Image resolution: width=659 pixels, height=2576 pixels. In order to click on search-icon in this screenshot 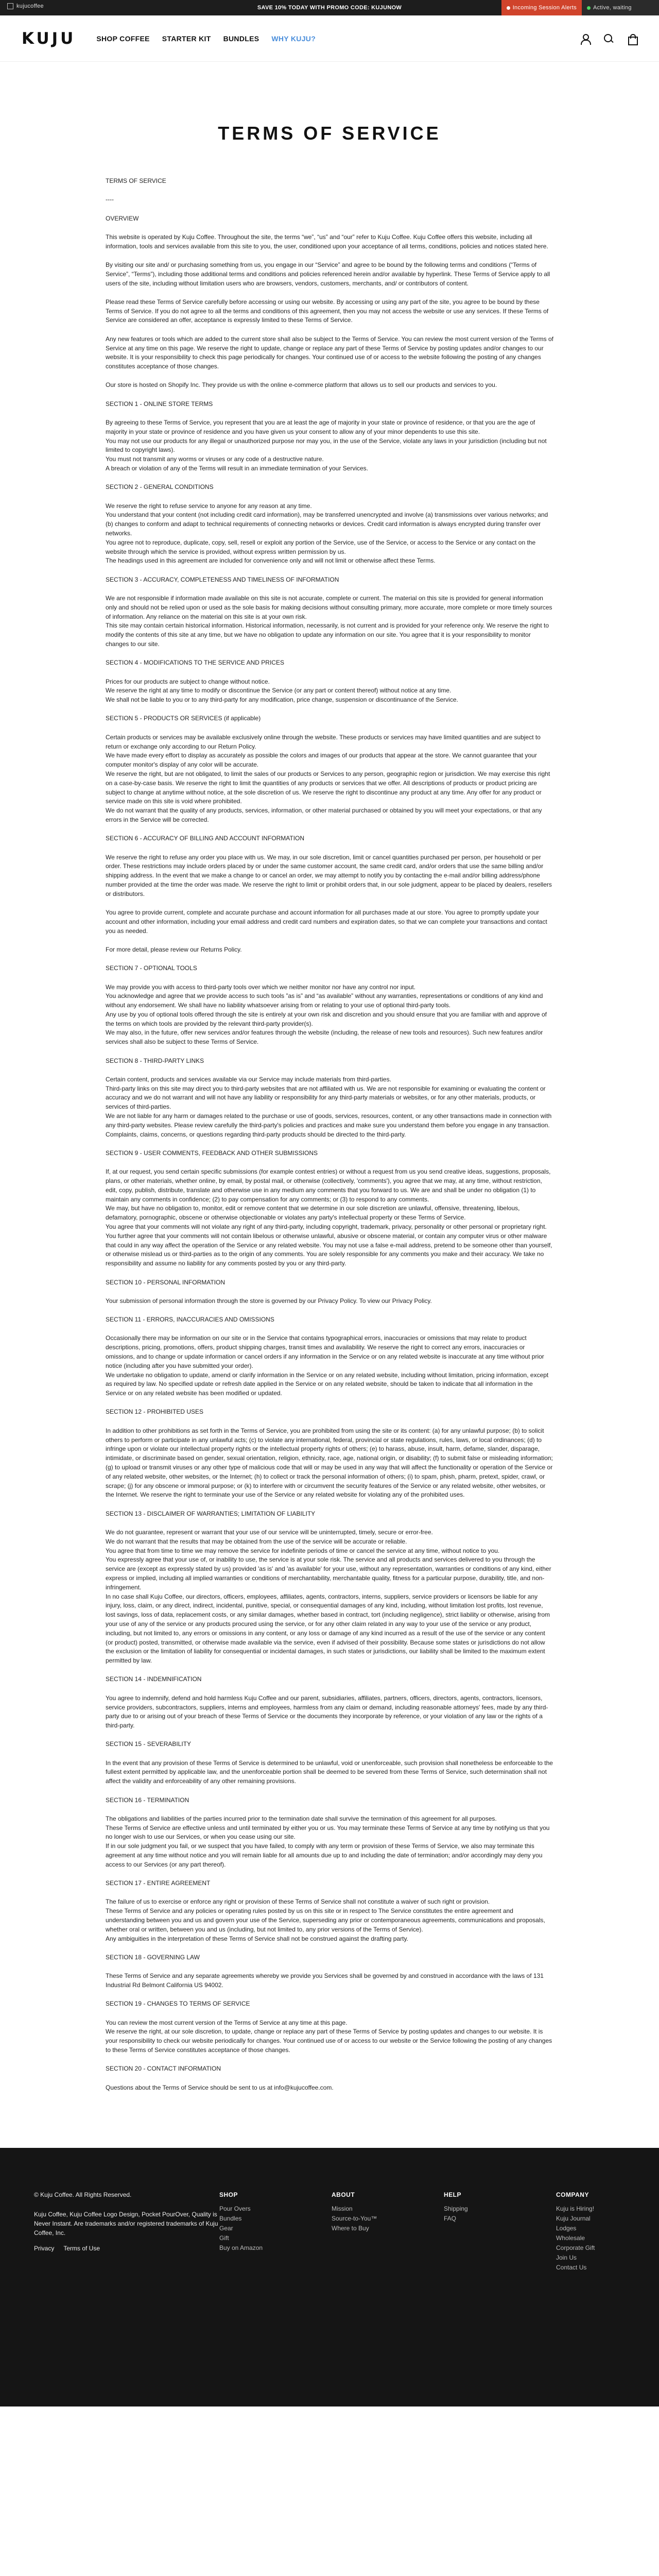, I will do `click(609, 38)`.